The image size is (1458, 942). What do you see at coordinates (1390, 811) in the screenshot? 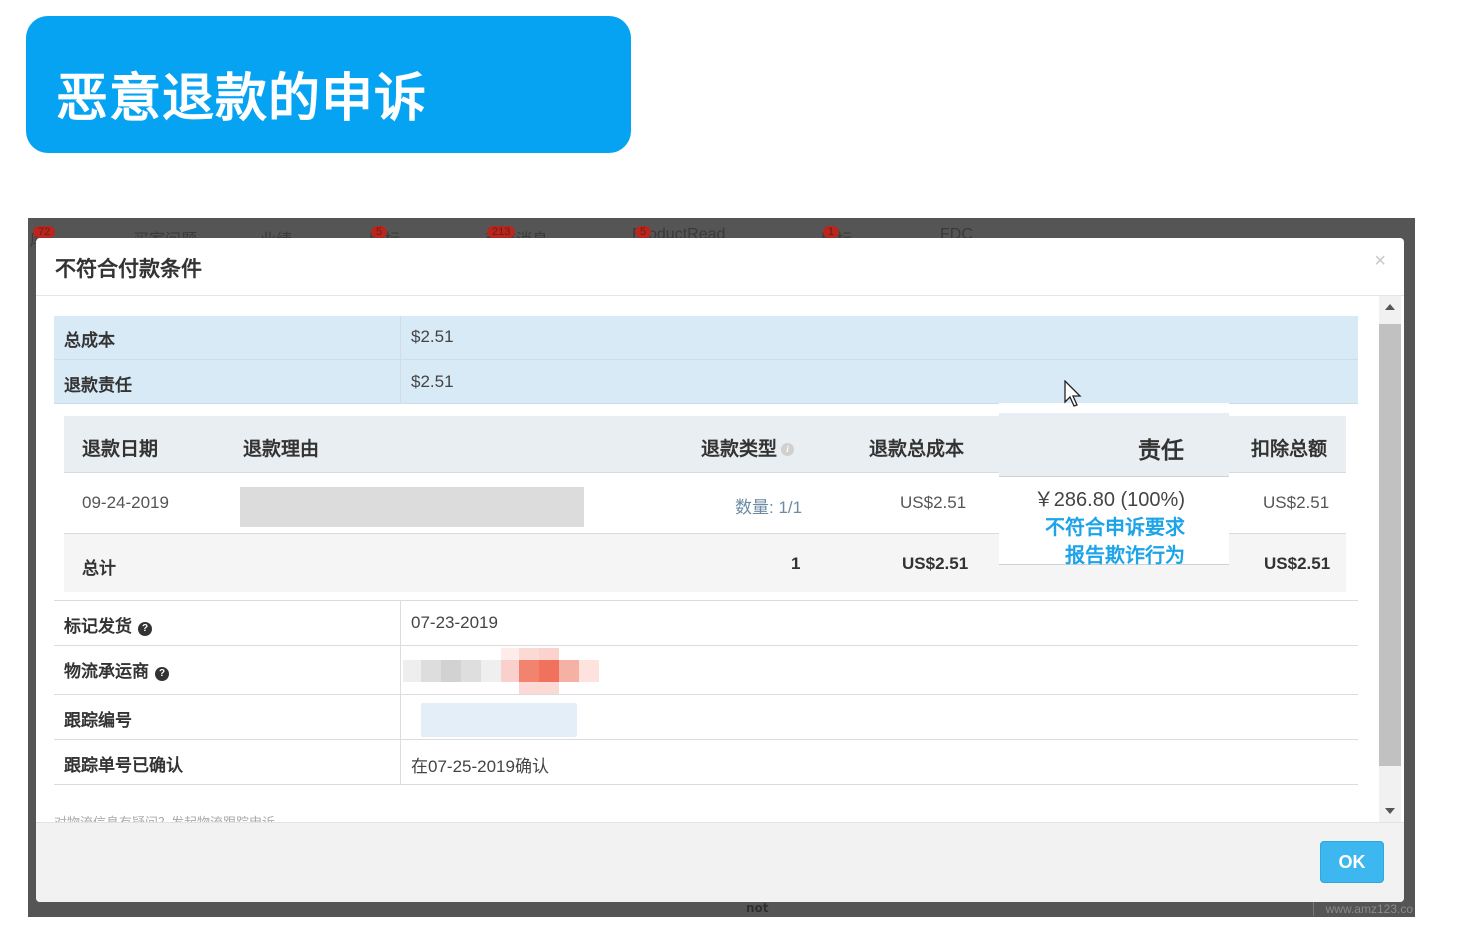
I see `scroll-down-icon` at bounding box center [1390, 811].